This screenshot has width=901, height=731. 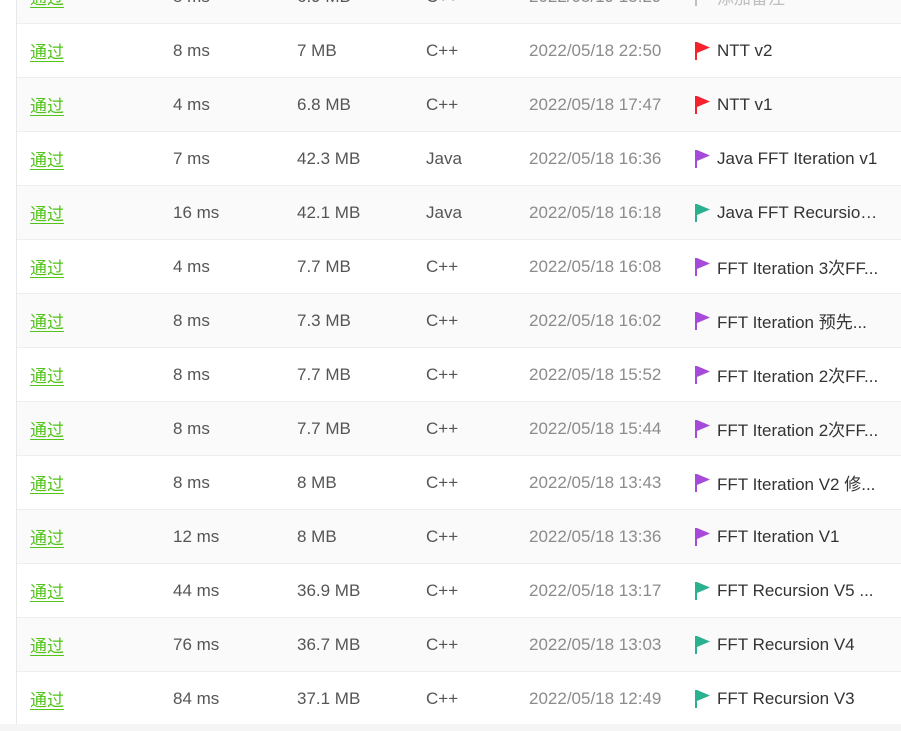 What do you see at coordinates (450, 727) in the screenshot?
I see `scroll-area-bottom` at bounding box center [450, 727].